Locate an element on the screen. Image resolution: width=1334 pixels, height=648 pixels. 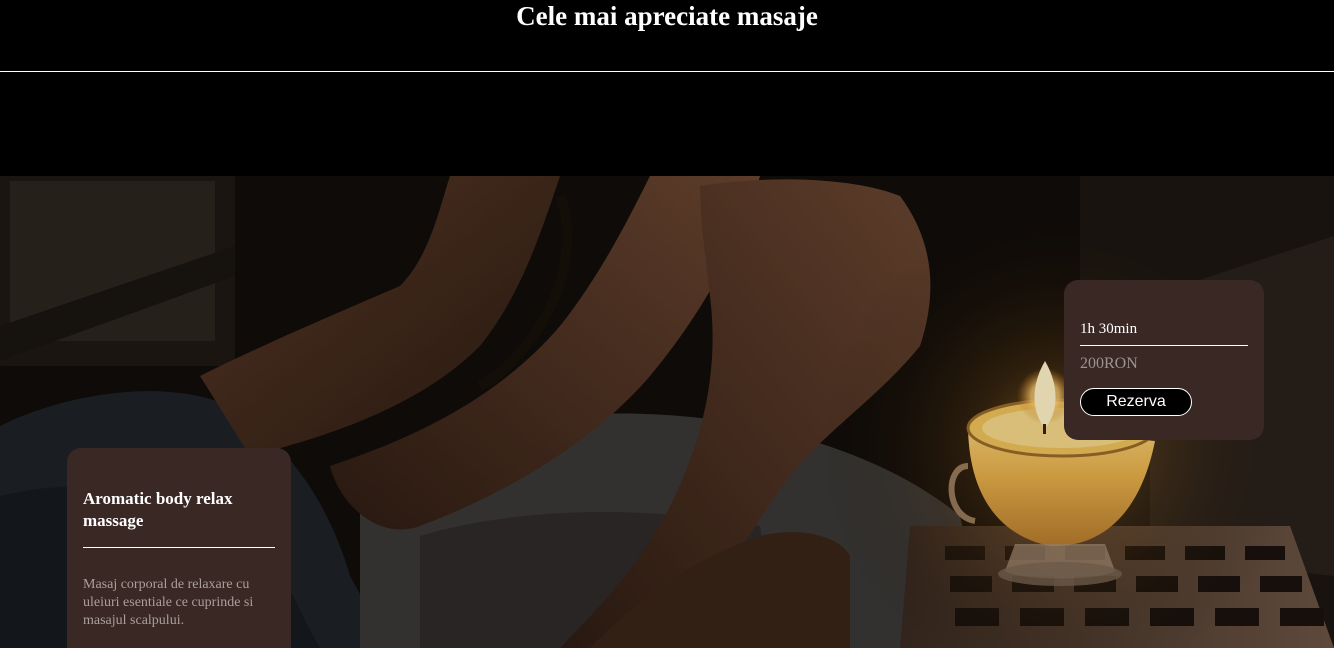
title-divider is located at coordinates (667, 71).